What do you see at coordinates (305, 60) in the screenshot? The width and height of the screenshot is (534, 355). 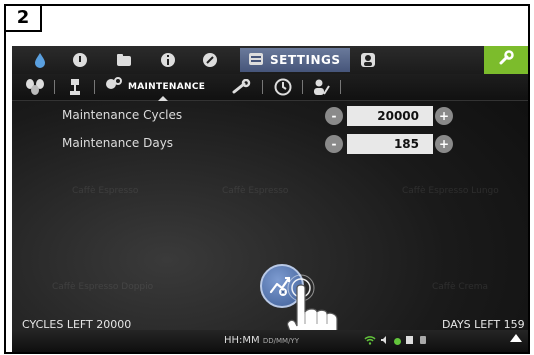 I see `tab-settings-label: SETTINGS` at bounding box center [305, 60].